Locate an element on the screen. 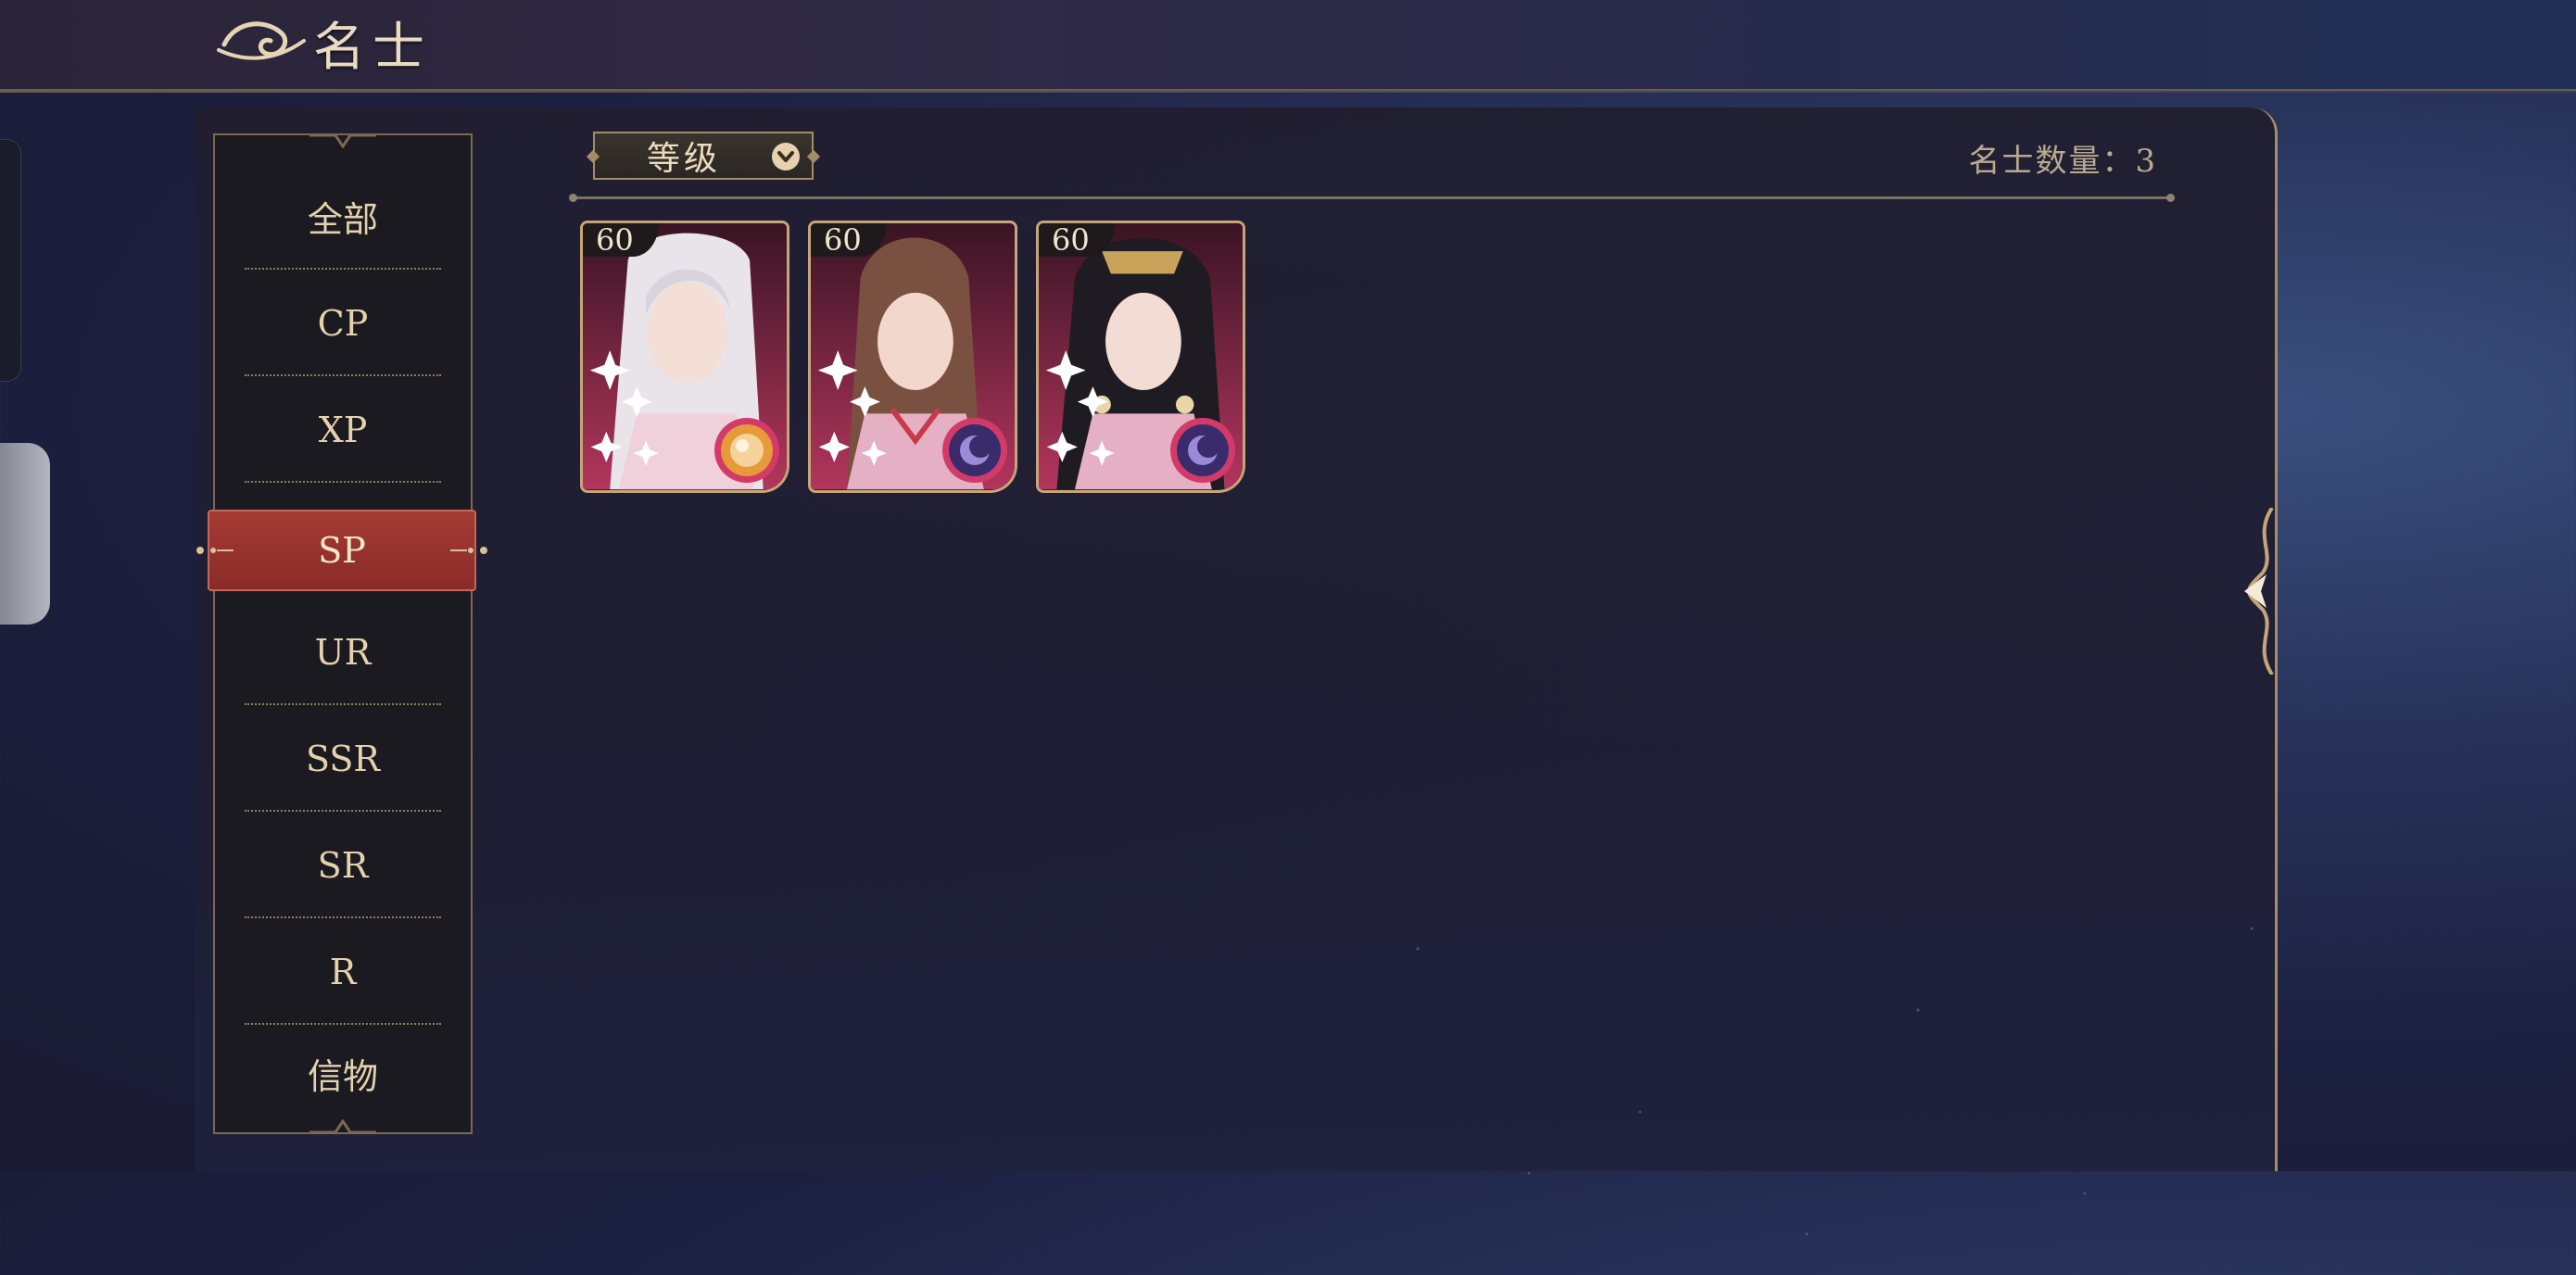  sidebar-item-label: CP is located at coordinates (343, 323).